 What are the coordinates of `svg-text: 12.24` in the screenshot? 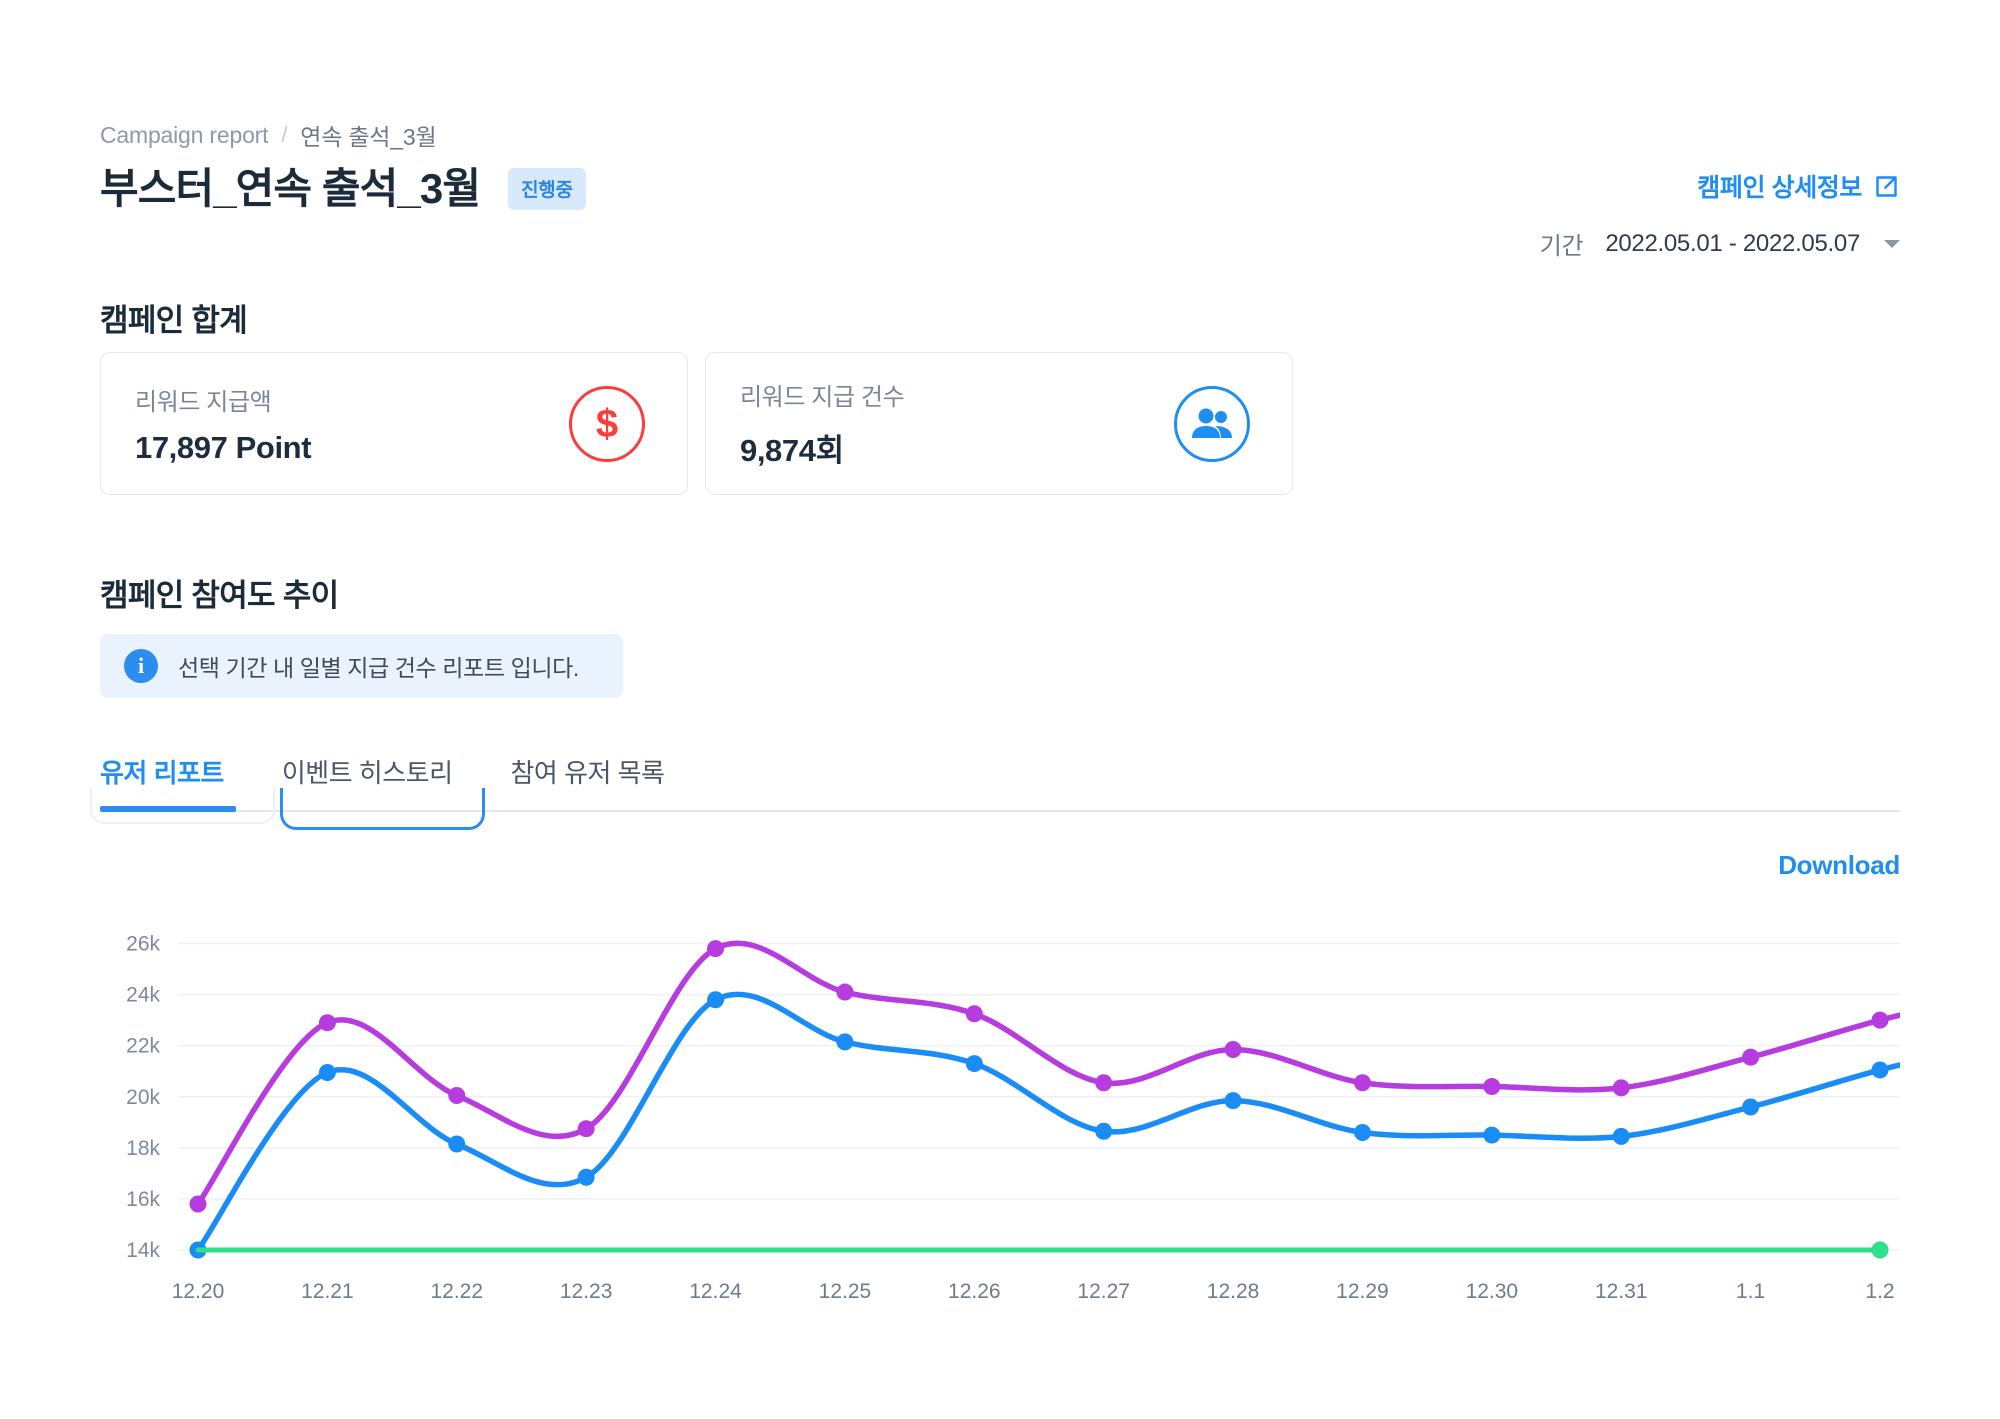 It's located at (715, 1291).